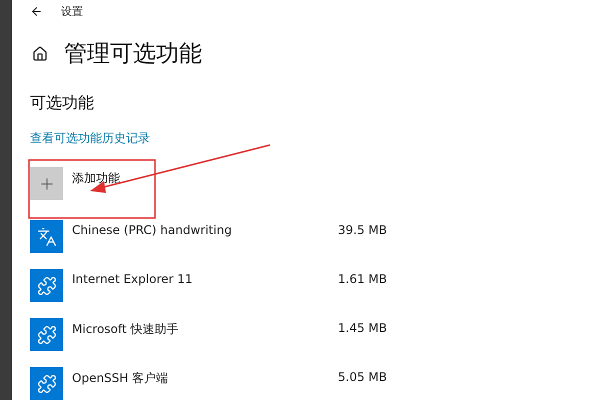  Describe the element at coordinates (133, 55) in the screenshot. I see `page-title: 管理可选功能` at that location.